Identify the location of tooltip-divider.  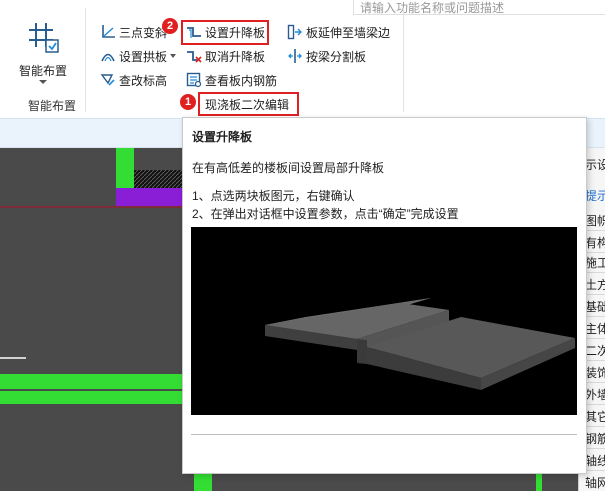
(384, 434).